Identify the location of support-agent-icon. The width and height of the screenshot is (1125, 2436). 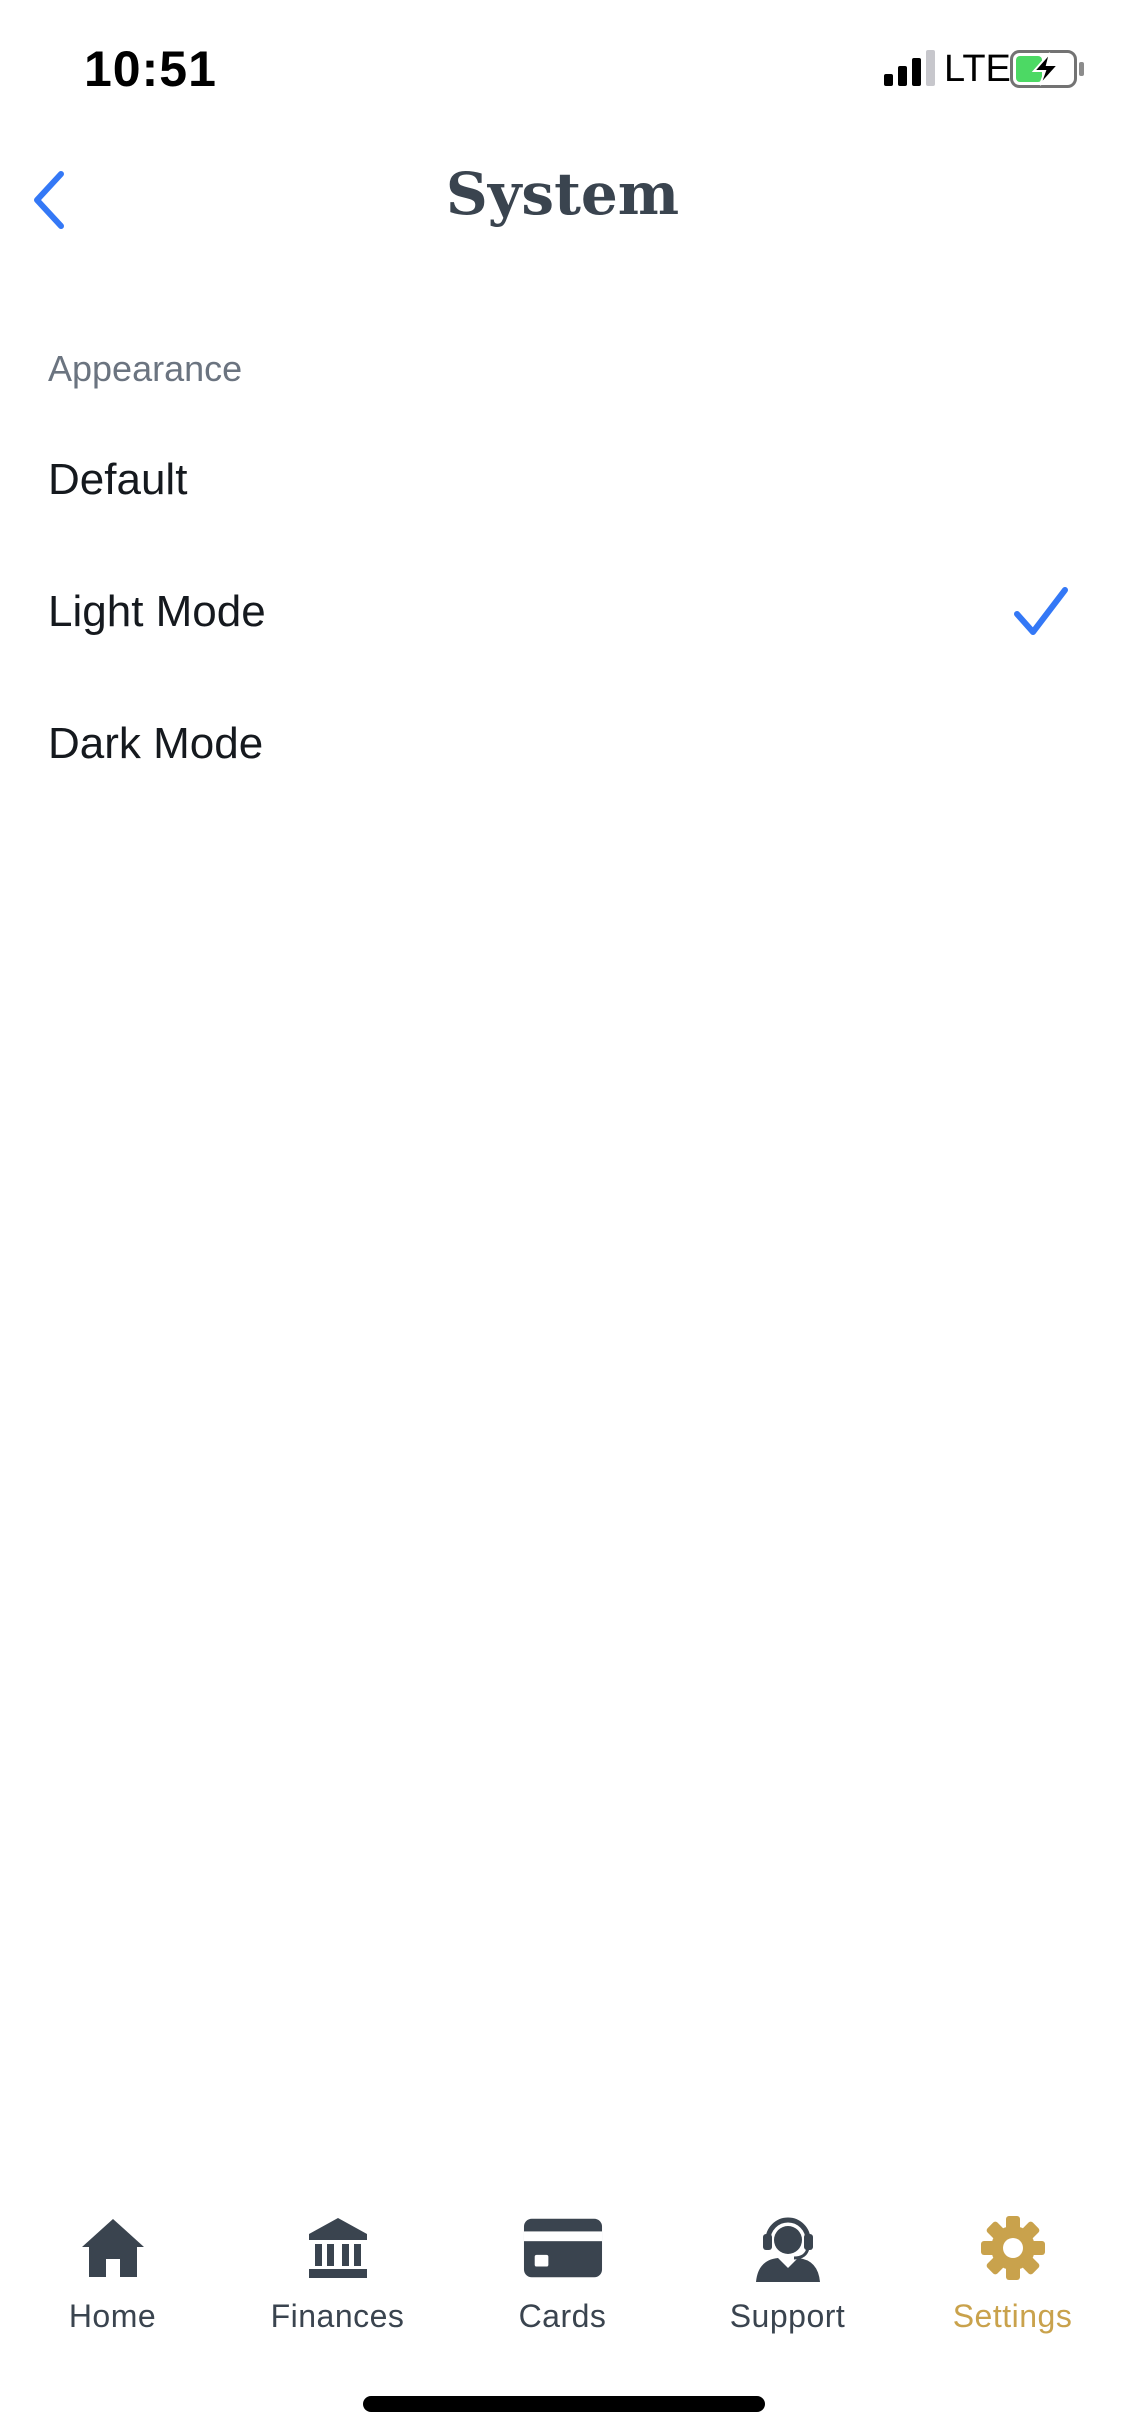
(788, 2248).